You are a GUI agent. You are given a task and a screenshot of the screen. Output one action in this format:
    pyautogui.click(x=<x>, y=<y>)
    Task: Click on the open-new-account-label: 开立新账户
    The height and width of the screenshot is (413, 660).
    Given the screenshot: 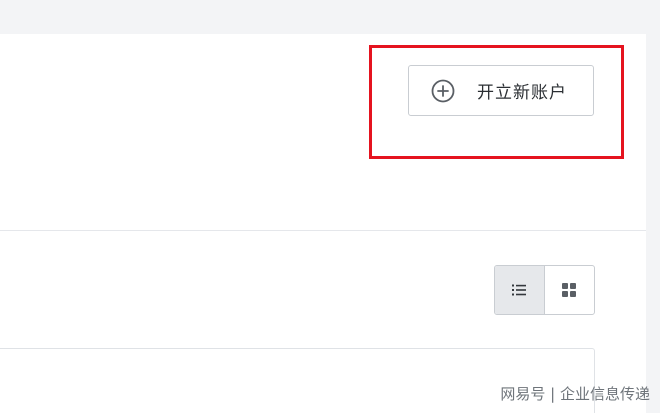 What is the action you would take?
    pyautogui.click(x=522, y=93)
    